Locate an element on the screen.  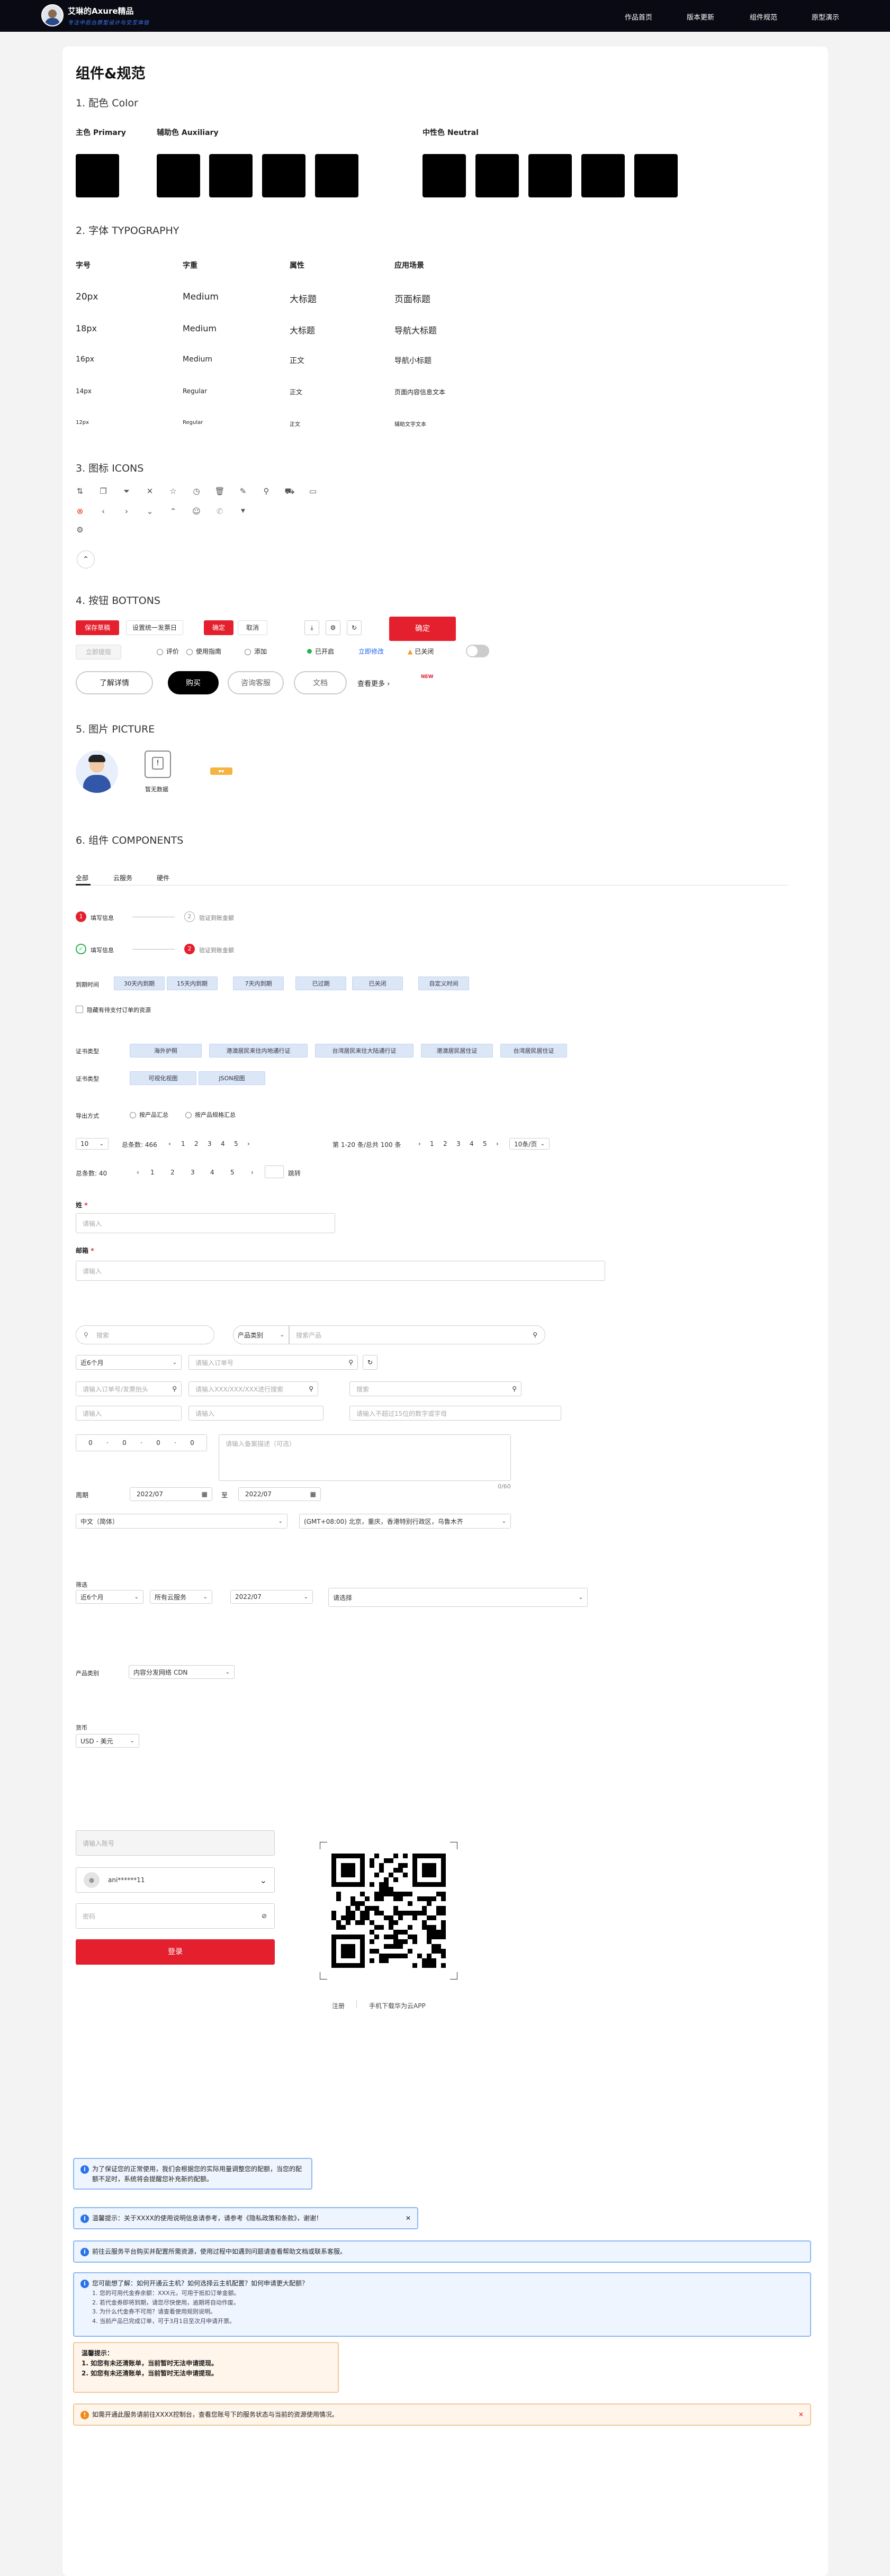
smile-icon: ☺ is located at coordinates (196, 511).